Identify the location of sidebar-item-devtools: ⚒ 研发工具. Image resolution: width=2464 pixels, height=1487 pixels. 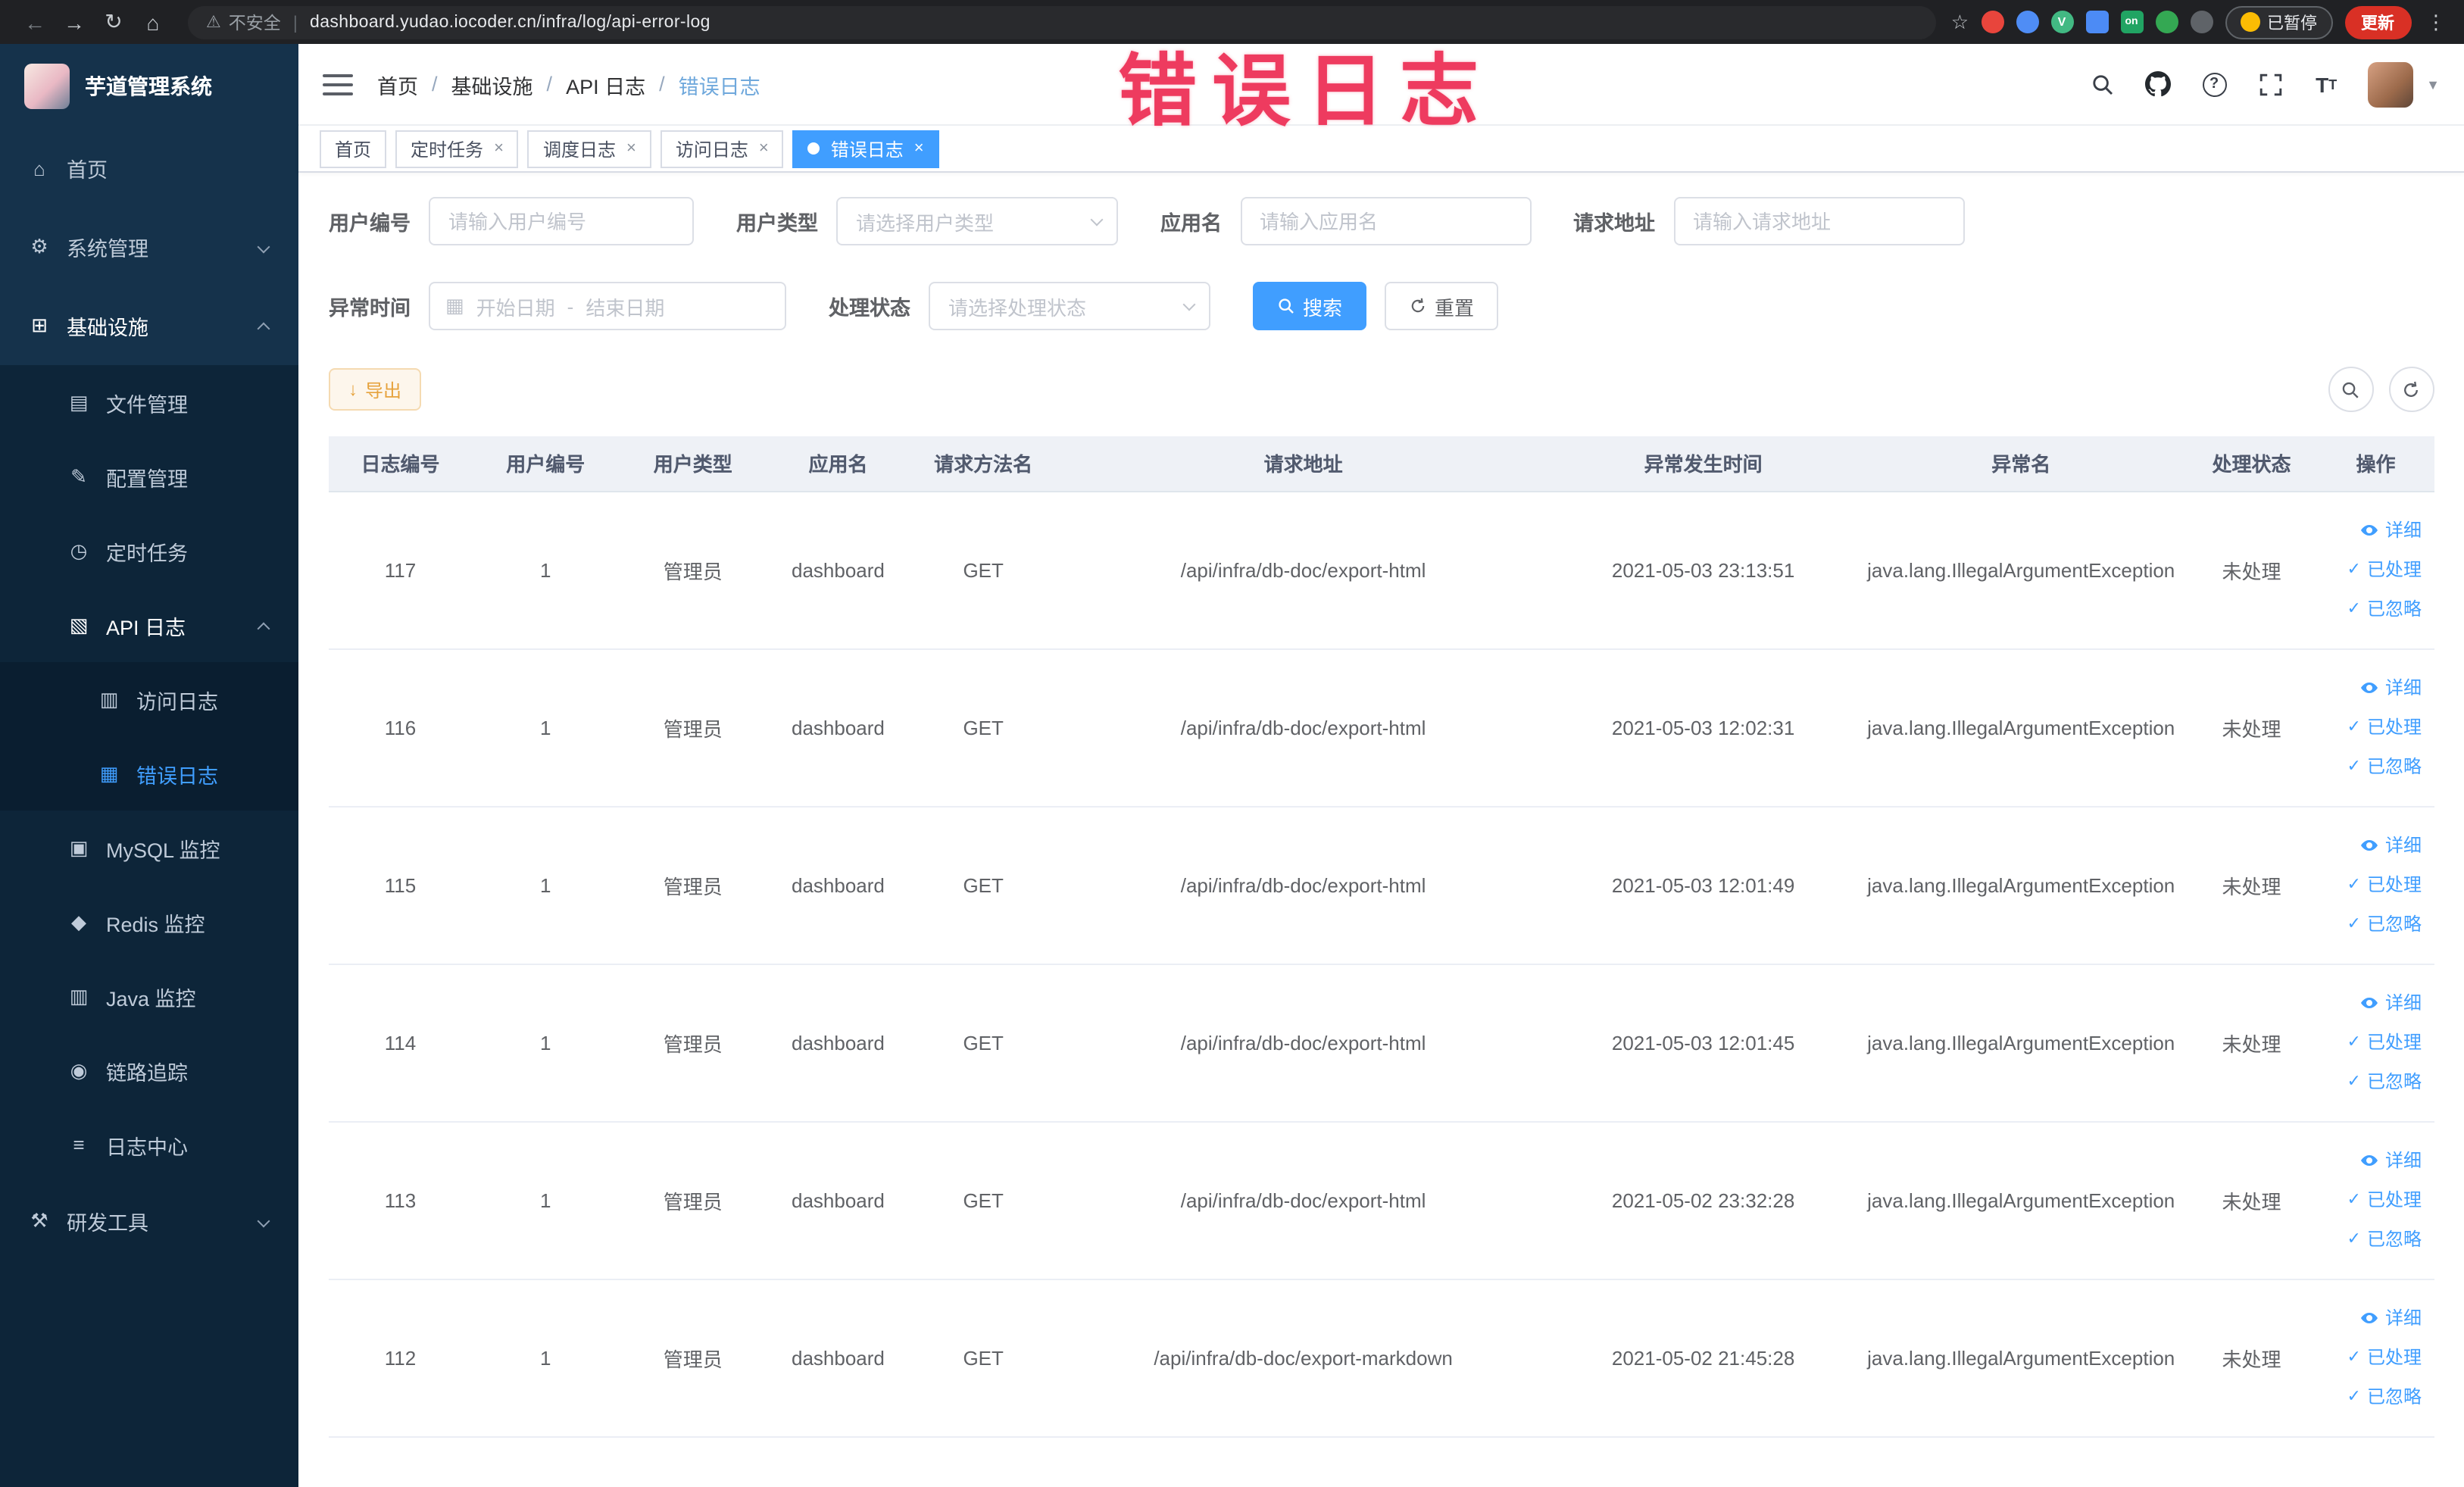
(149, 1221).